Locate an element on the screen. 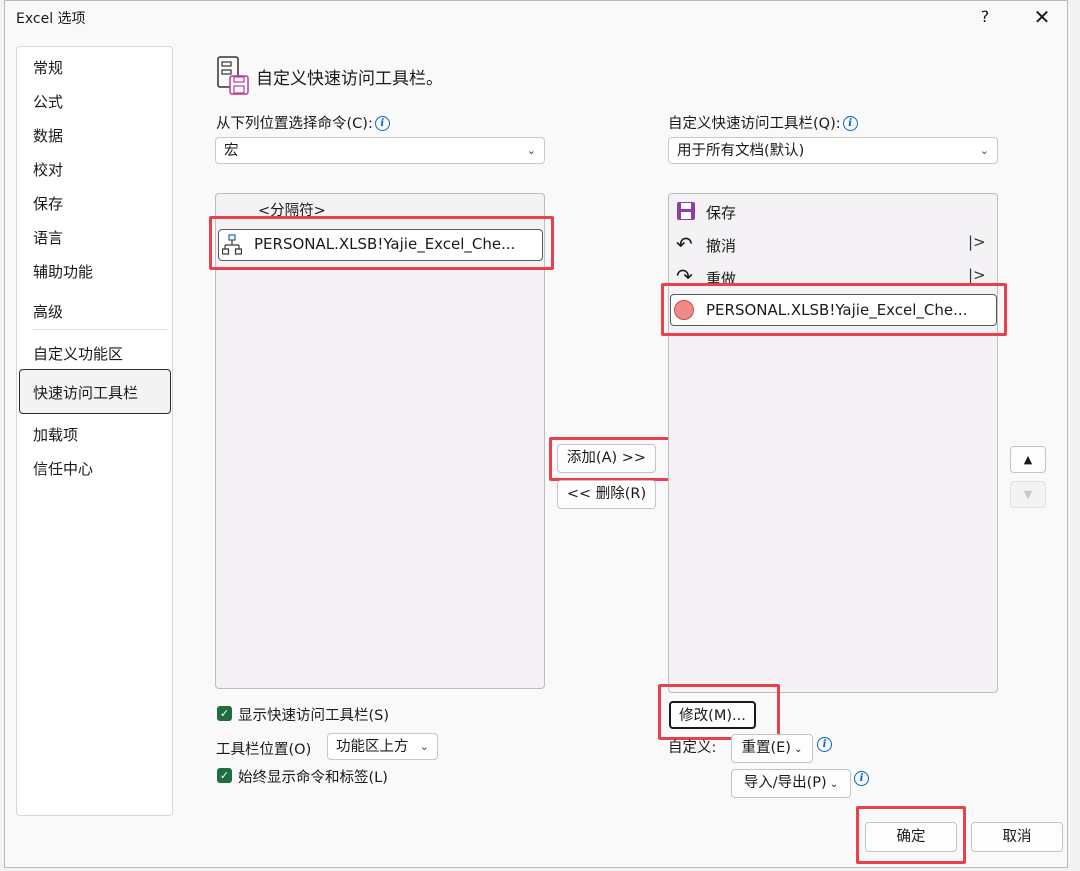 This screenshot has height=871, width=1080. undo-icon: ↶ is located at coordinates (684, 244).